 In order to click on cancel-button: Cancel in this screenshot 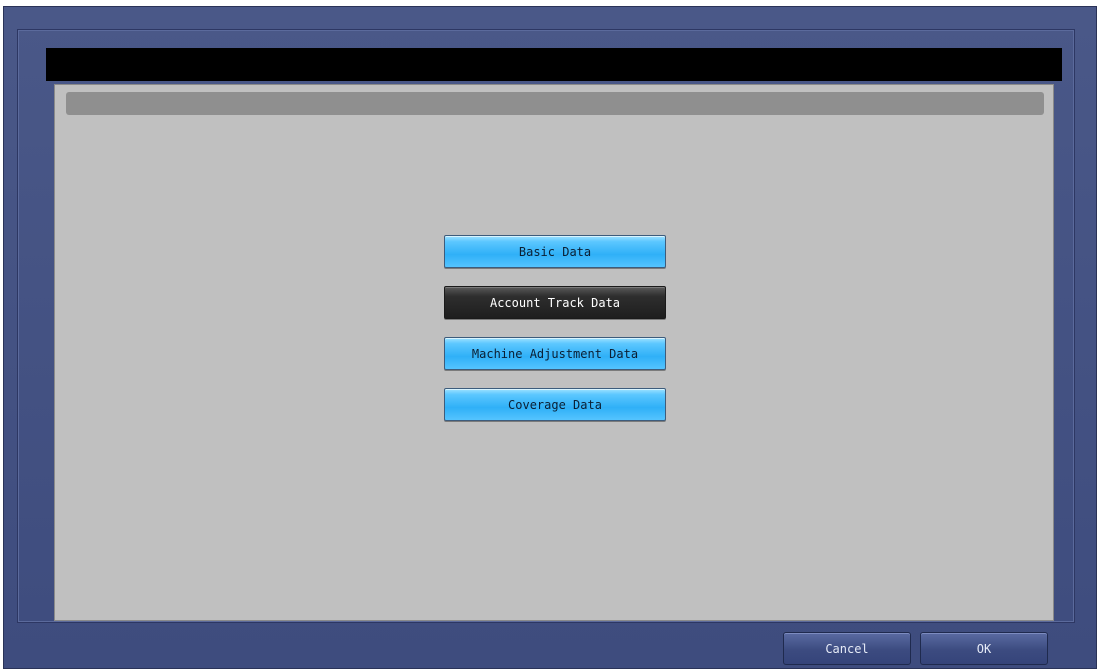, I will do `click(847, 648)`.